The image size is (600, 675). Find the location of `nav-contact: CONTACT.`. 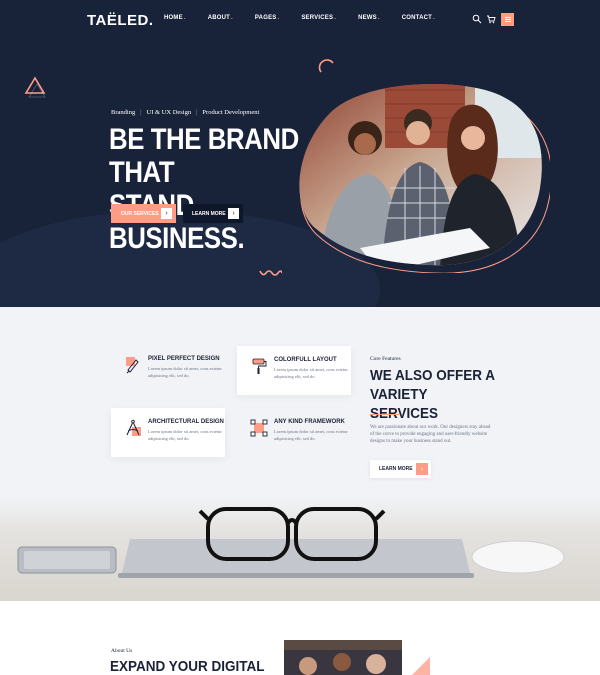

nav-contact: CONTACT. is located at coordinates (418, 18).